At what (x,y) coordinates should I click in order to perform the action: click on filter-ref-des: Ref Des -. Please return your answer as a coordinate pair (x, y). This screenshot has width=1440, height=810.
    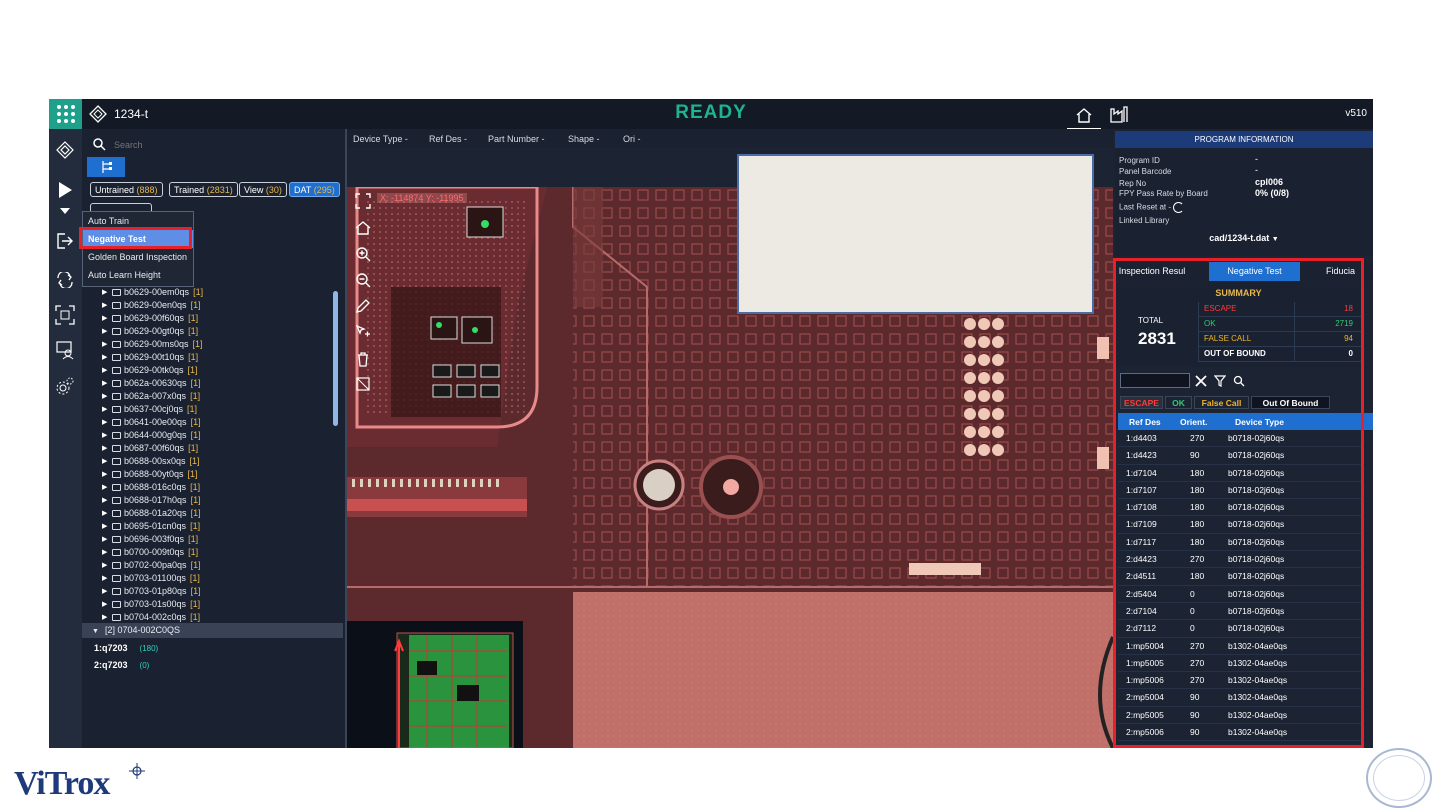
    Looking at the image, I should click on (448, 139).